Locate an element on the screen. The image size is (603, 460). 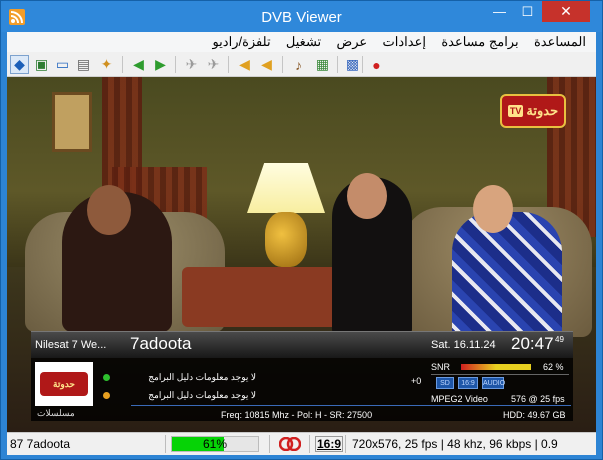
signal-strength-text: 61% is located at coordinates (215, 444).